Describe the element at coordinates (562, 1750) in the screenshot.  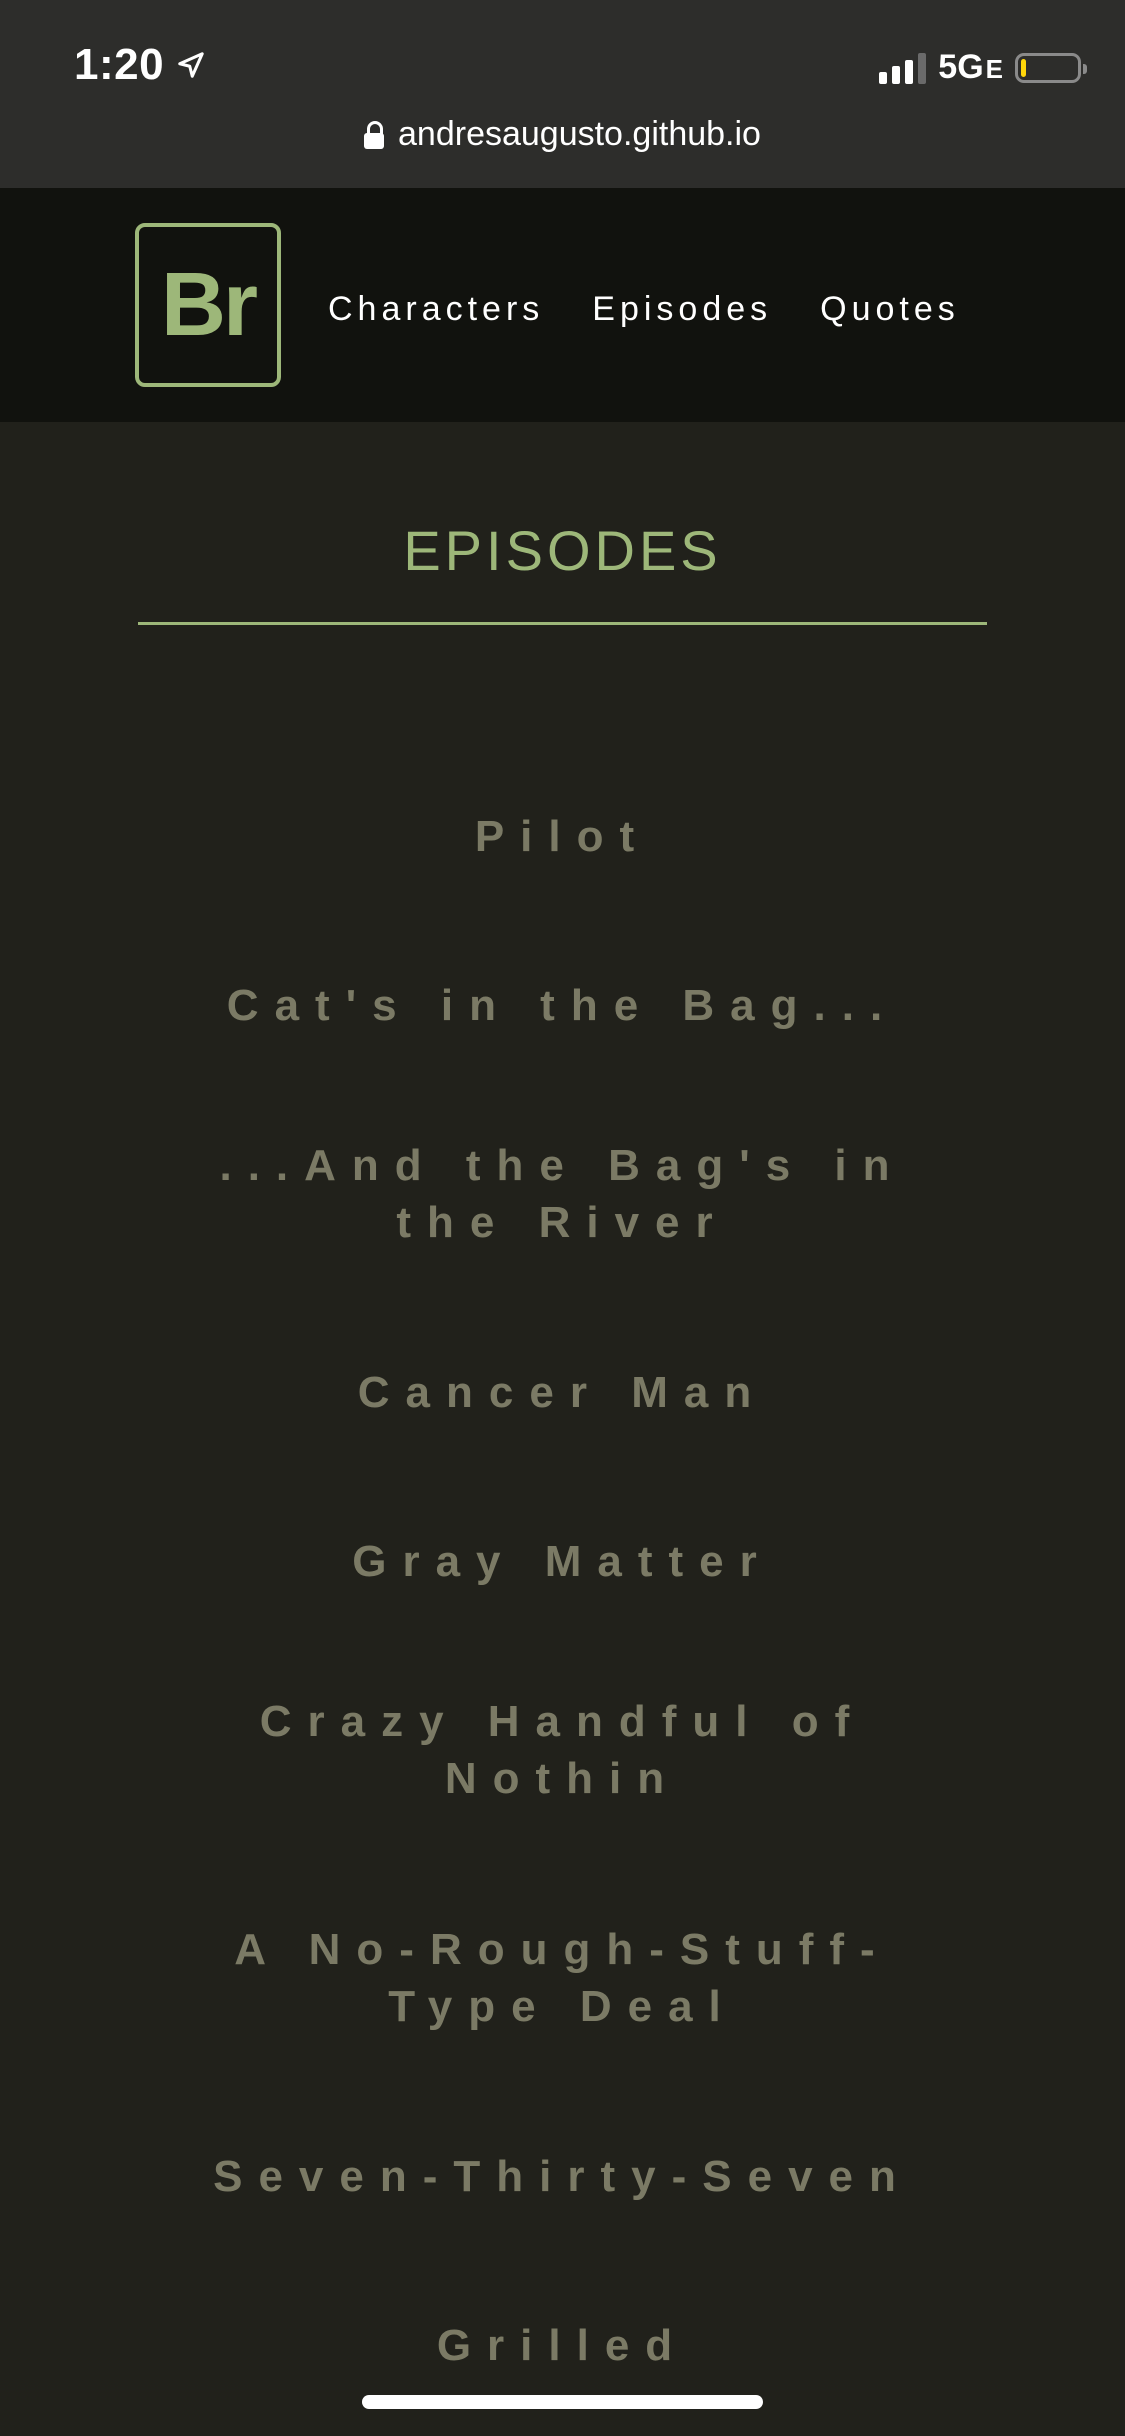
I see `episode-item: Crazy Handful of Nothin` at that location.